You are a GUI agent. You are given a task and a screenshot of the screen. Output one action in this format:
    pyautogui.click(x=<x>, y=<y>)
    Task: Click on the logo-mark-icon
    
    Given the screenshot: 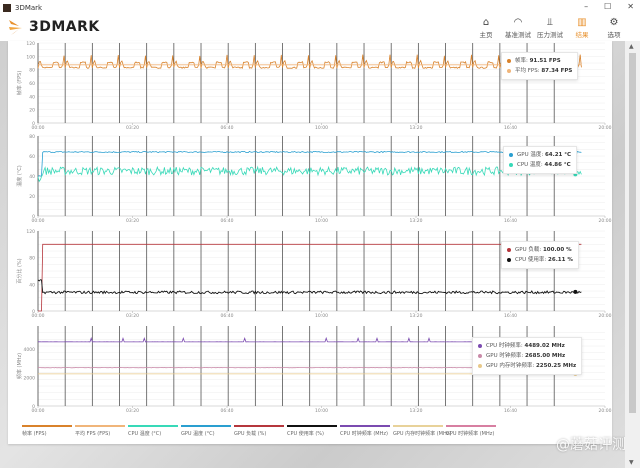 What is the action you would take?
    pyautogui.click(x=15, y=27)
    